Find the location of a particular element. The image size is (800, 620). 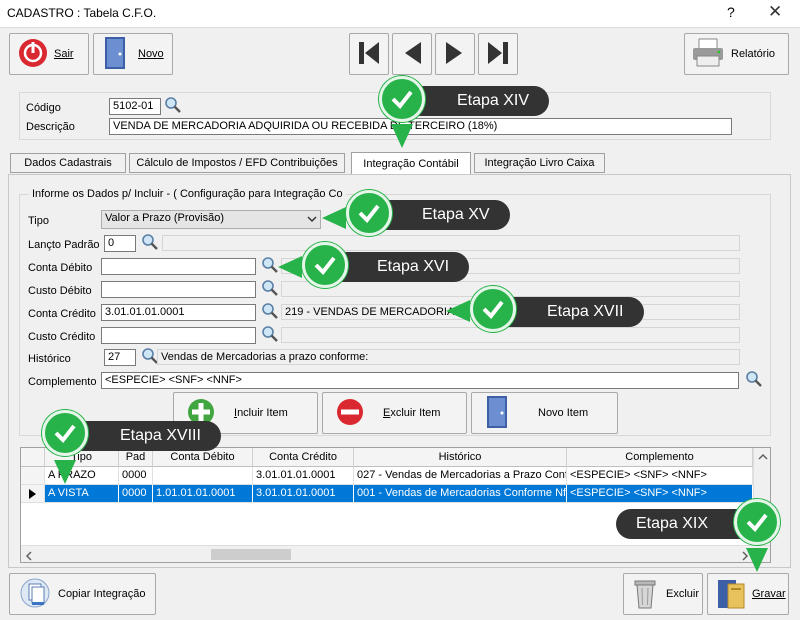

novo-button: Novo is located at coordinates (133, 54).